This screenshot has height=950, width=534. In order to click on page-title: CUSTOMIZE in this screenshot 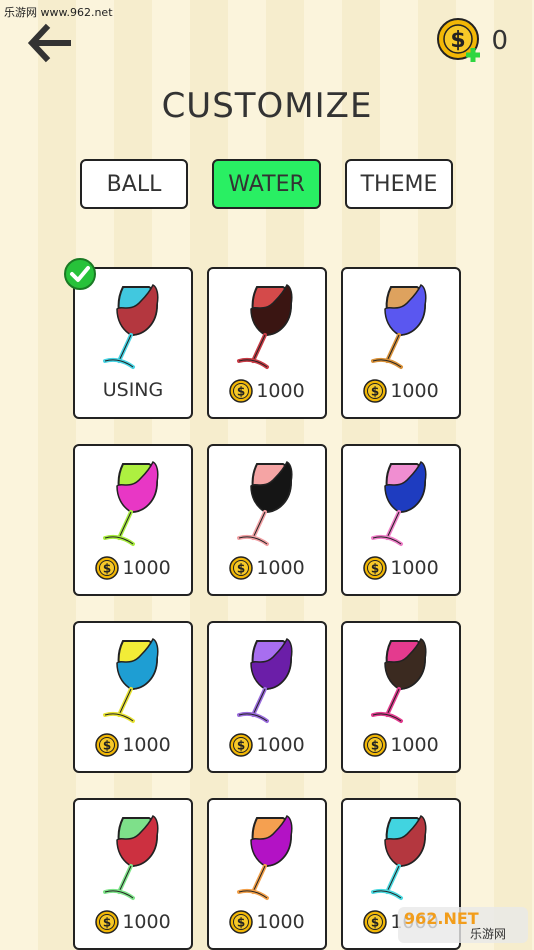, I will do `click(267, 106)`.